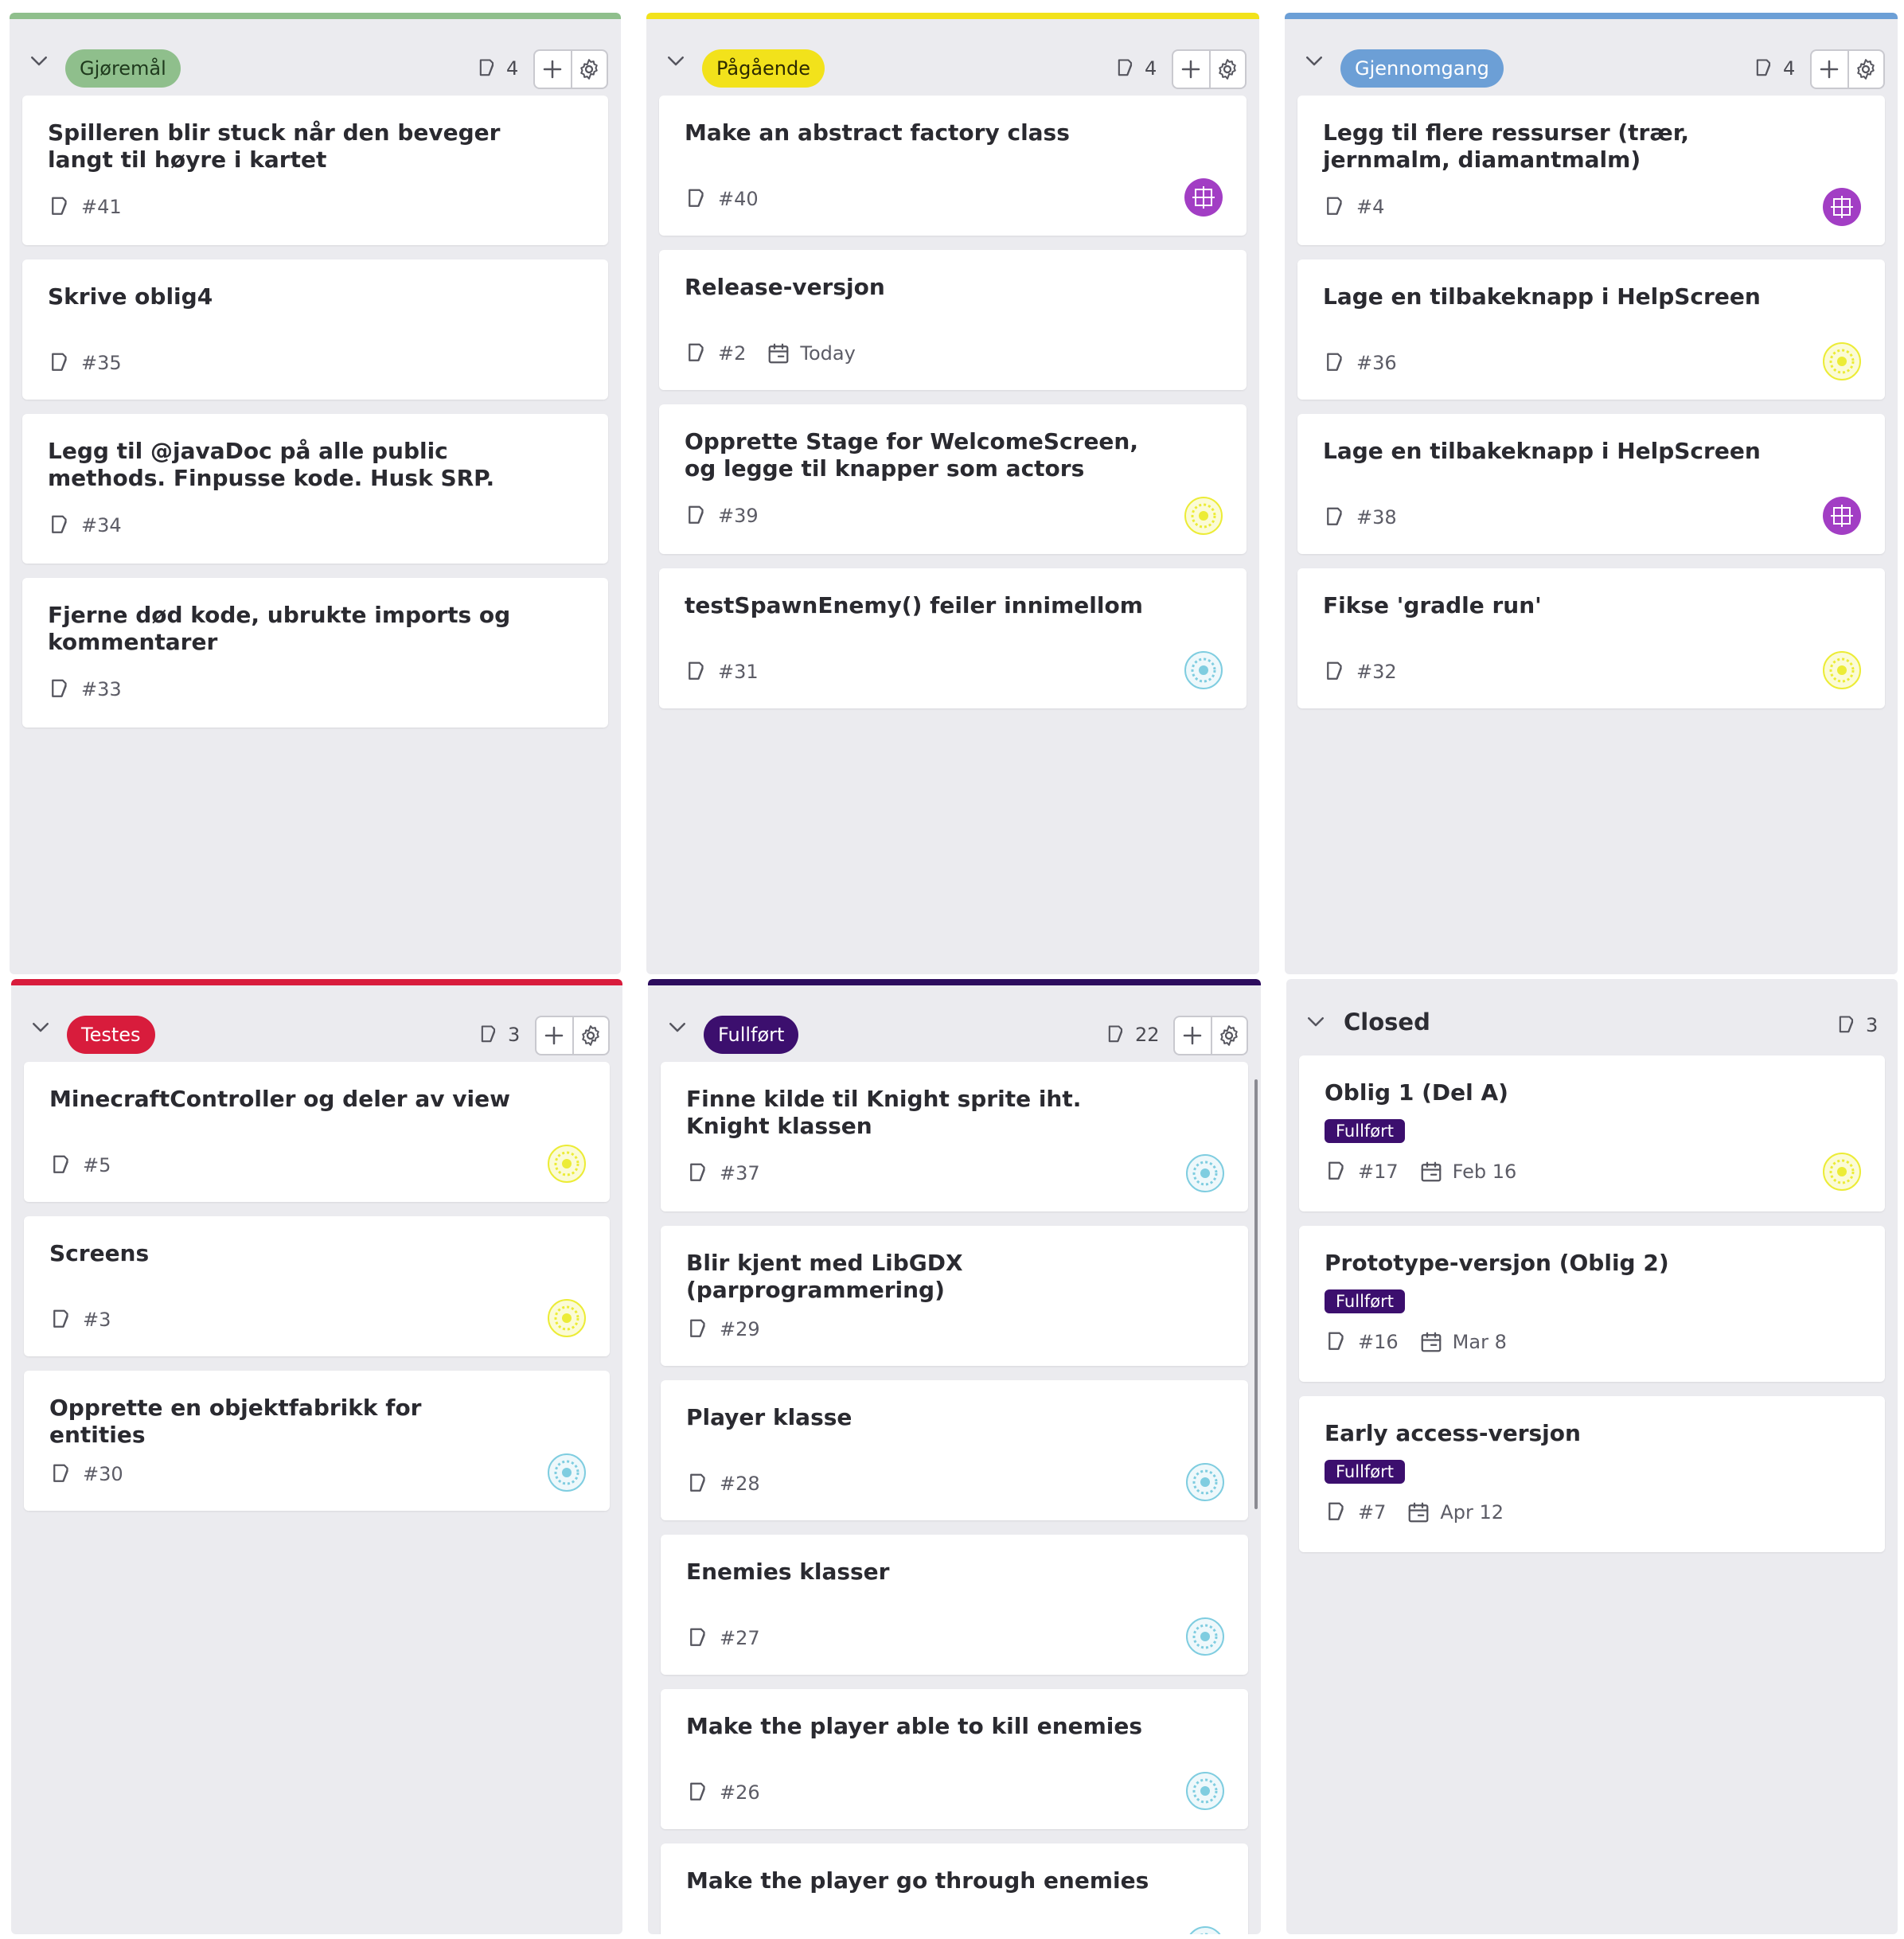  Describe the element at coordinates (922, 288) in the screenshot. I see `card-title: Release-versjon` at that location.